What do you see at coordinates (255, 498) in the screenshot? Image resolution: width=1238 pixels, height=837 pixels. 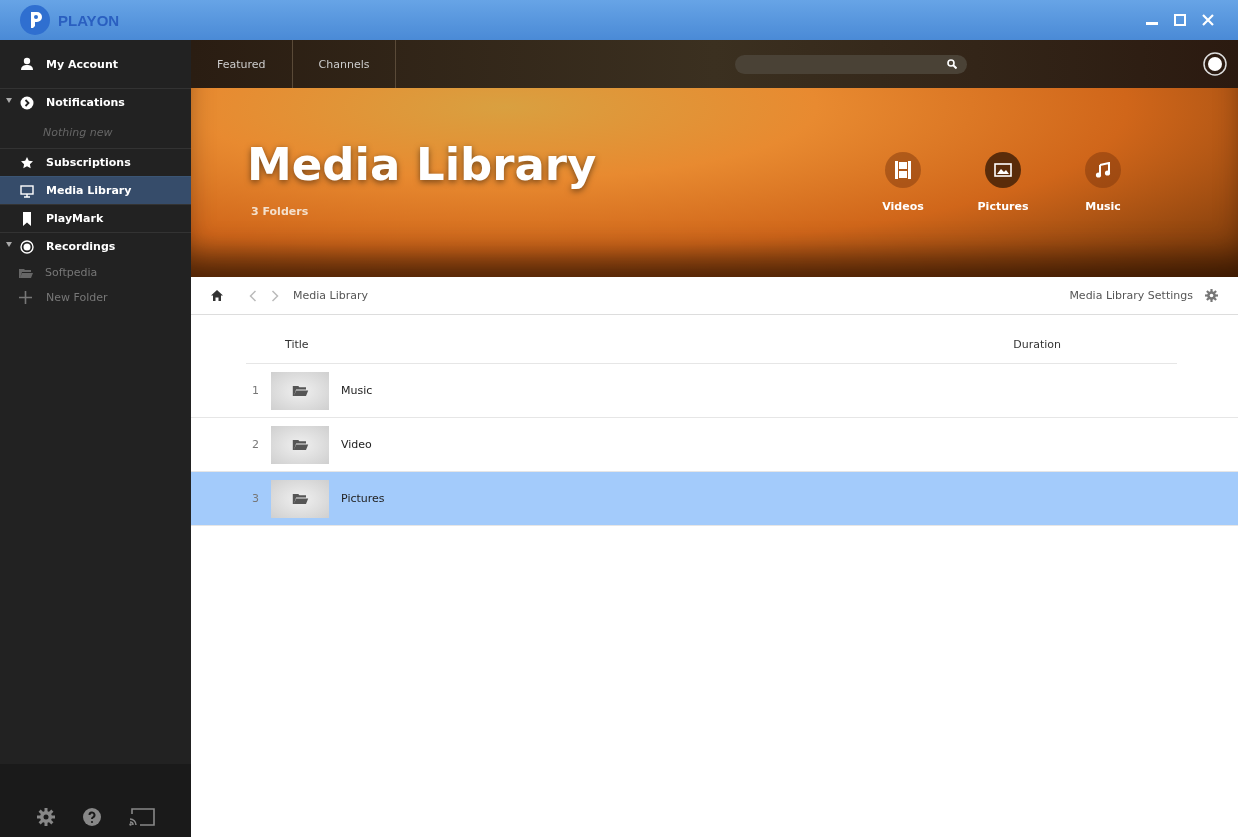 I see `row-number: 3` at bounding box center [255, 498].